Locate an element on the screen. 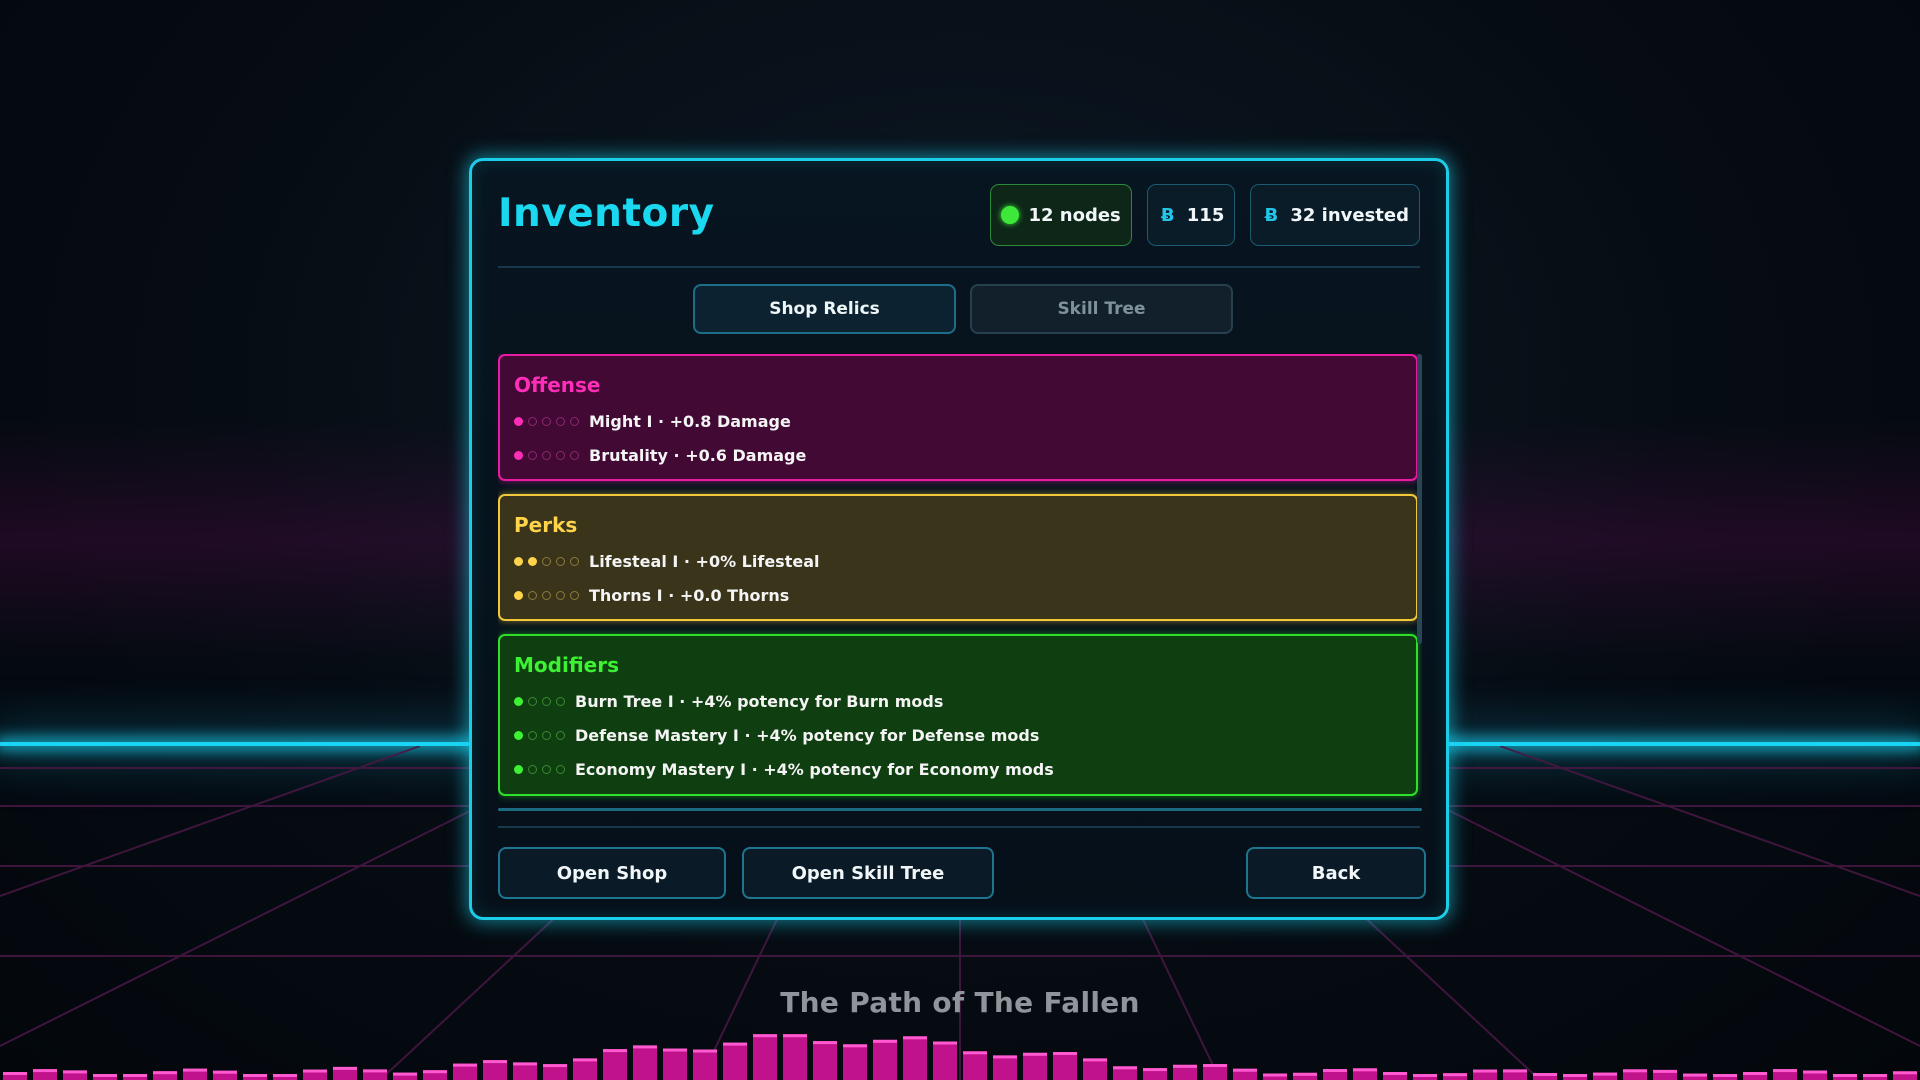  coins-badge: Ƀ 115 is located at coordinates (1191, 215).